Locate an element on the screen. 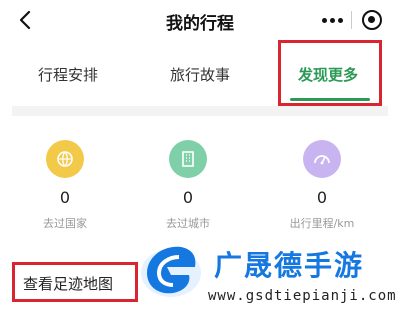 This screenshot has width=400, height=313. tab-itinerary: 行程安排 is located at coordinates (68, 74).